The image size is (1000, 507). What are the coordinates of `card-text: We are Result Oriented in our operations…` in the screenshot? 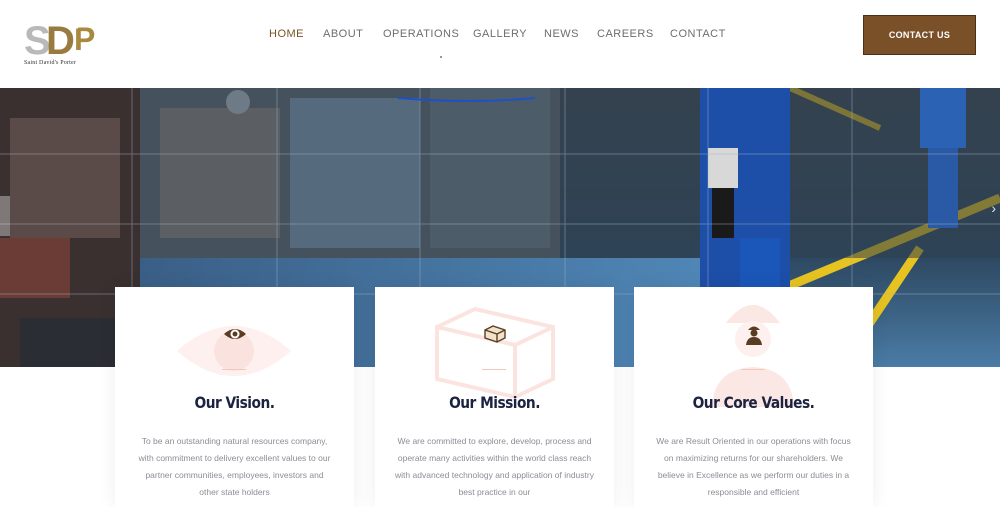 It's located at (753, 466).